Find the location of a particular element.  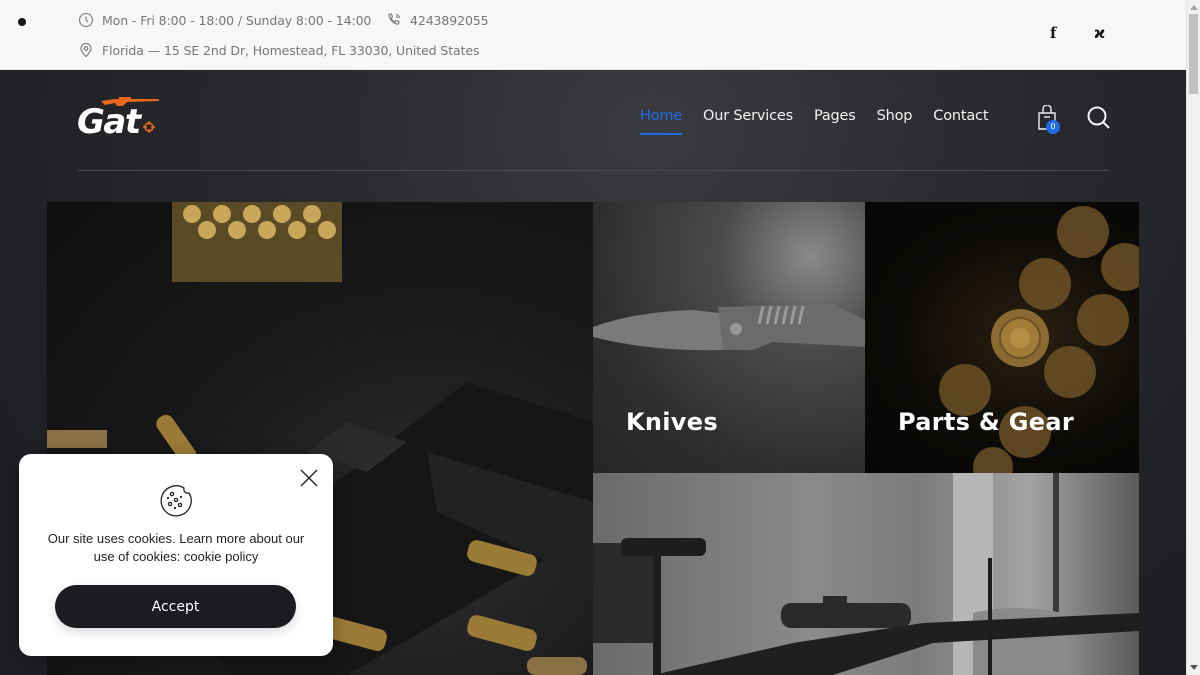

logo-text: Gat is located at coordinates (109, 122).